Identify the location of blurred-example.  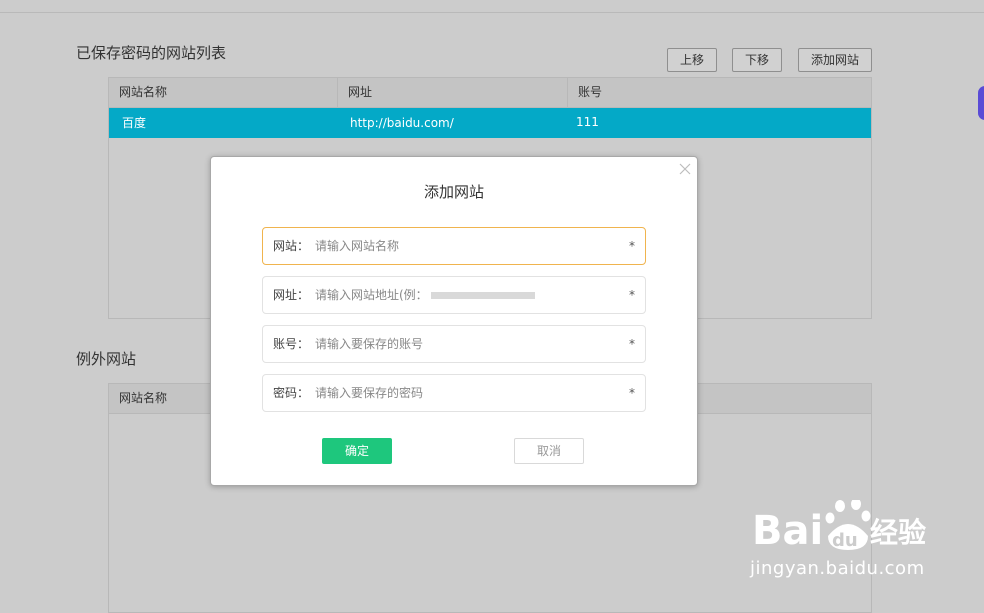
(483, 295).